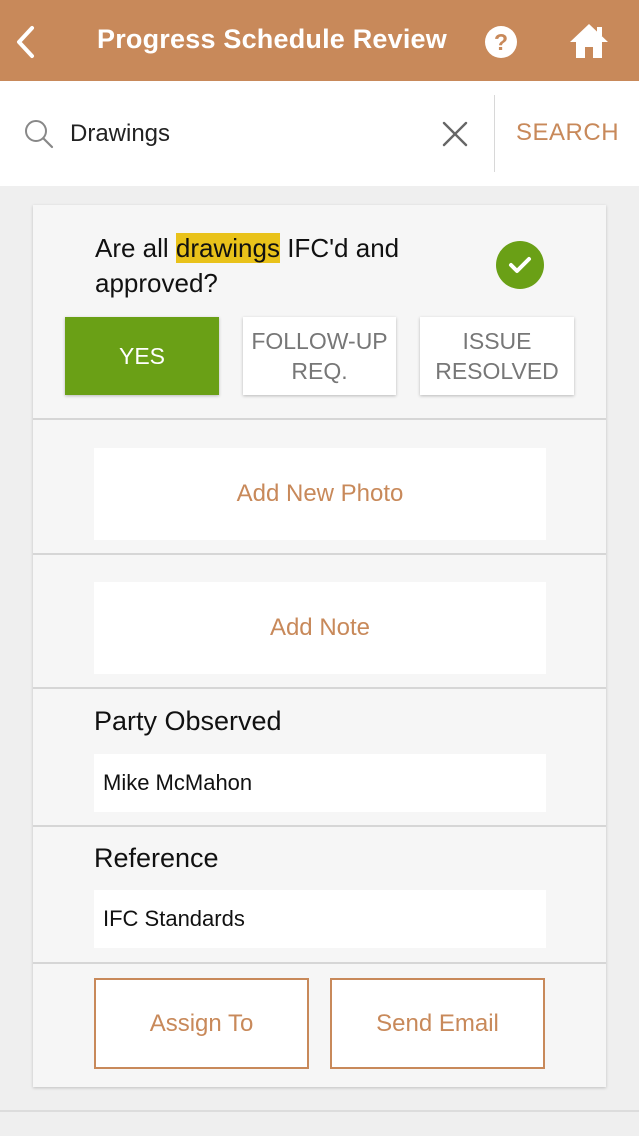 The width and height of the screenshot is (639, 1136). What do you see at coordinates (320, 919) in the screenshot?
I see `reference-field: IFC Standards` at bounding box center [320, 919].